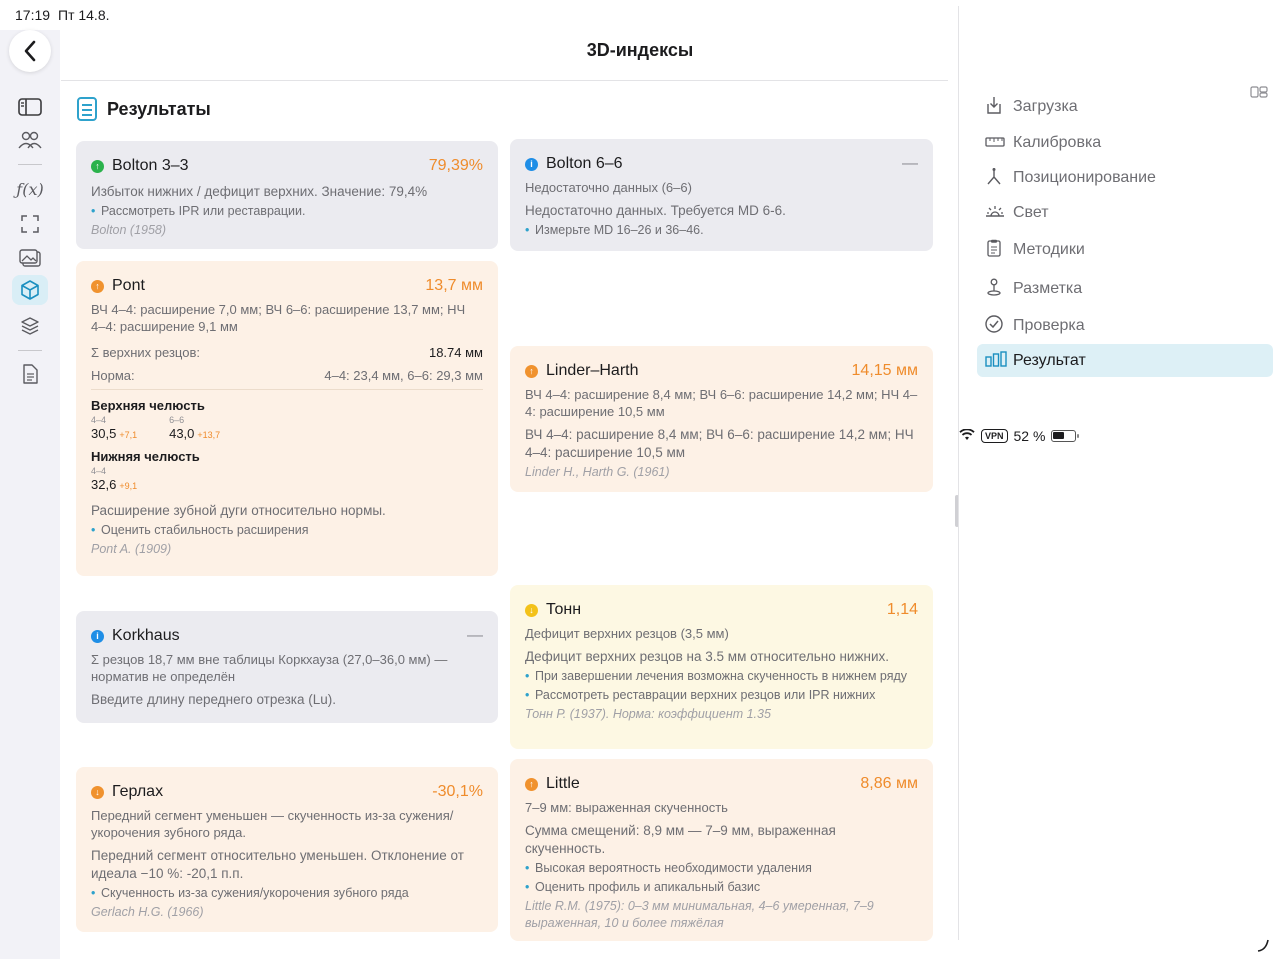  What do you see at coordinates (113, 375) in the screenshot?
I see `norm-label: Норма:` at bounding box center [113, 375].